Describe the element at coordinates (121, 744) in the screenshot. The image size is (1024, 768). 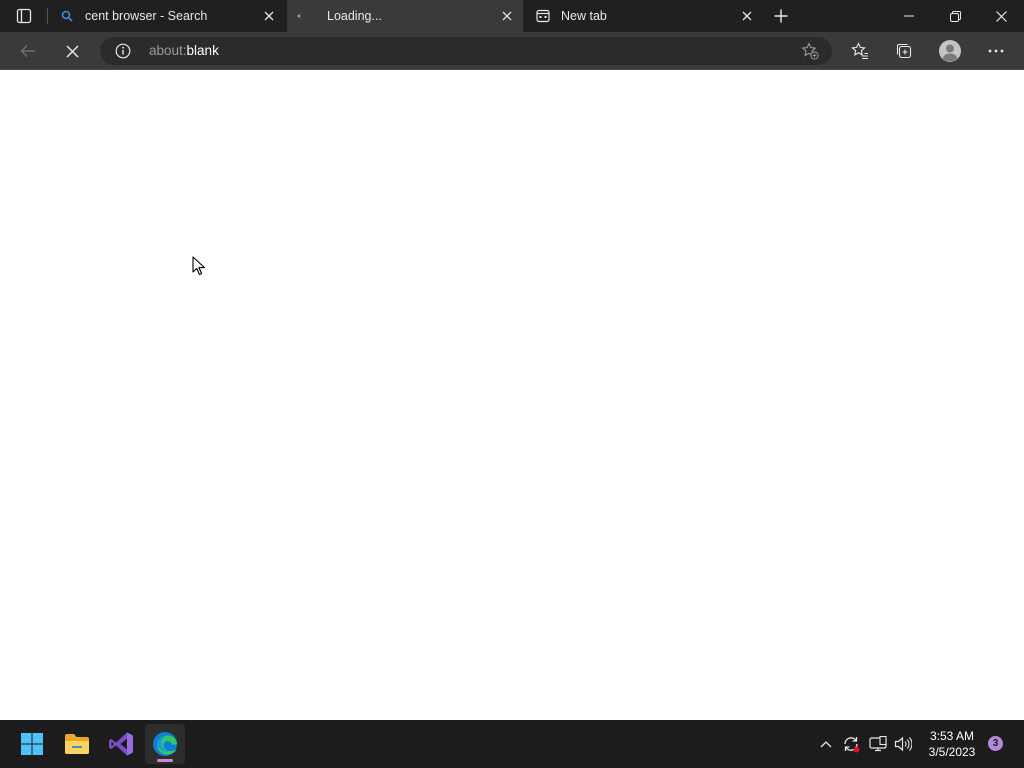
I see `visual-studio-icon` at that location.